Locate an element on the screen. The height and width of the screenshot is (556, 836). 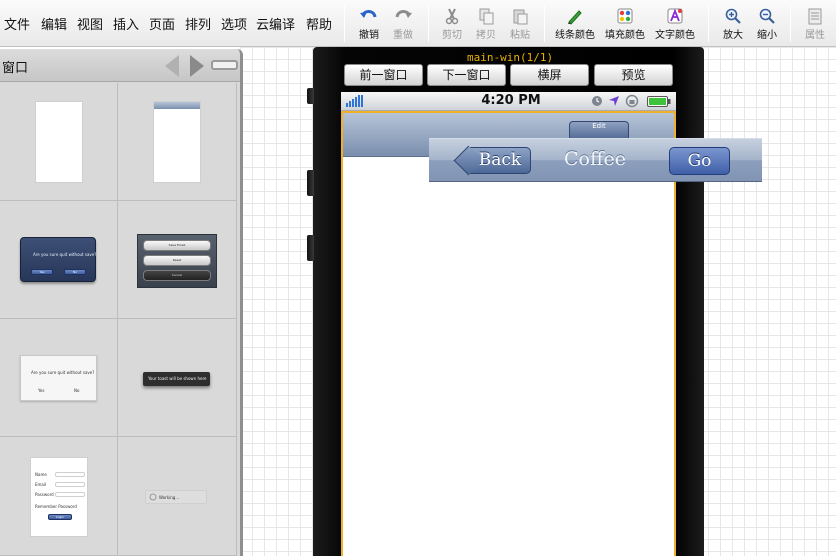
alert-dark-preview: Are you sure quit without save? Yes No is located at coordinates (58, 259).